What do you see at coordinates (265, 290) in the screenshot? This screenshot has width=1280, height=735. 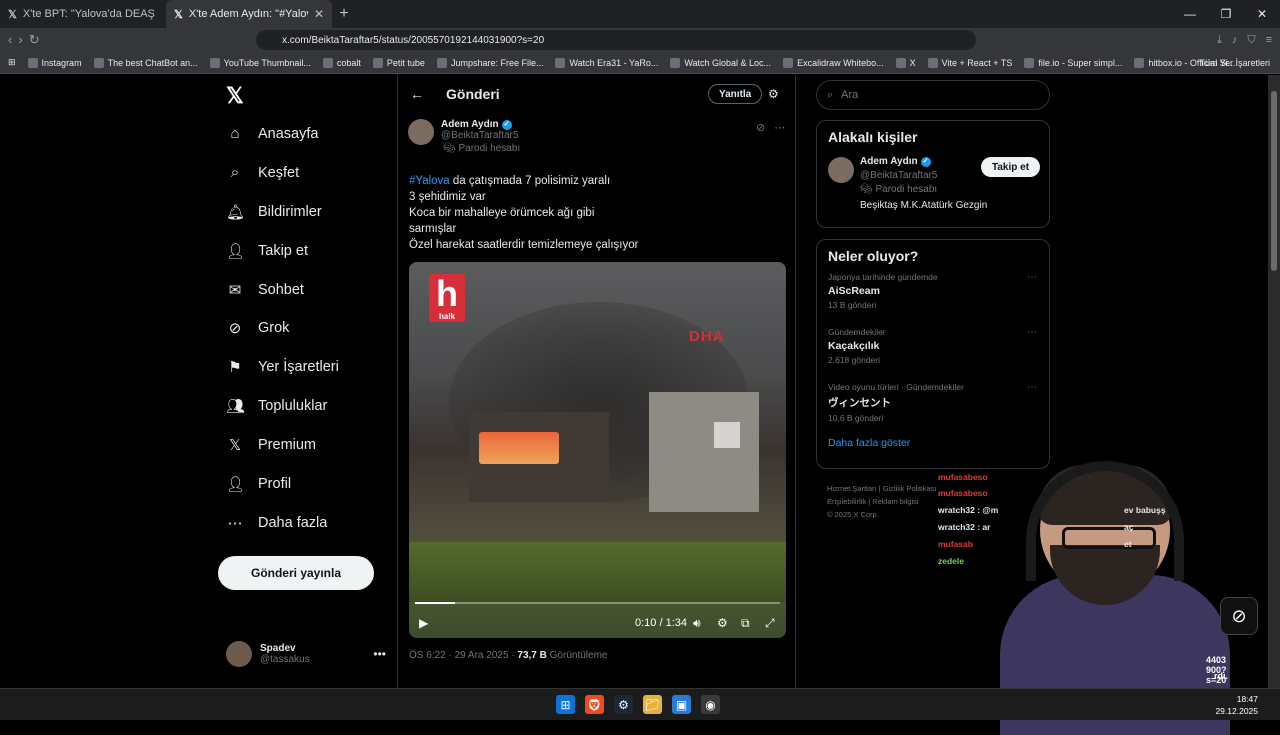 I see `nav-chat: ✉ Sohbet` at bounding box center [265, 290].